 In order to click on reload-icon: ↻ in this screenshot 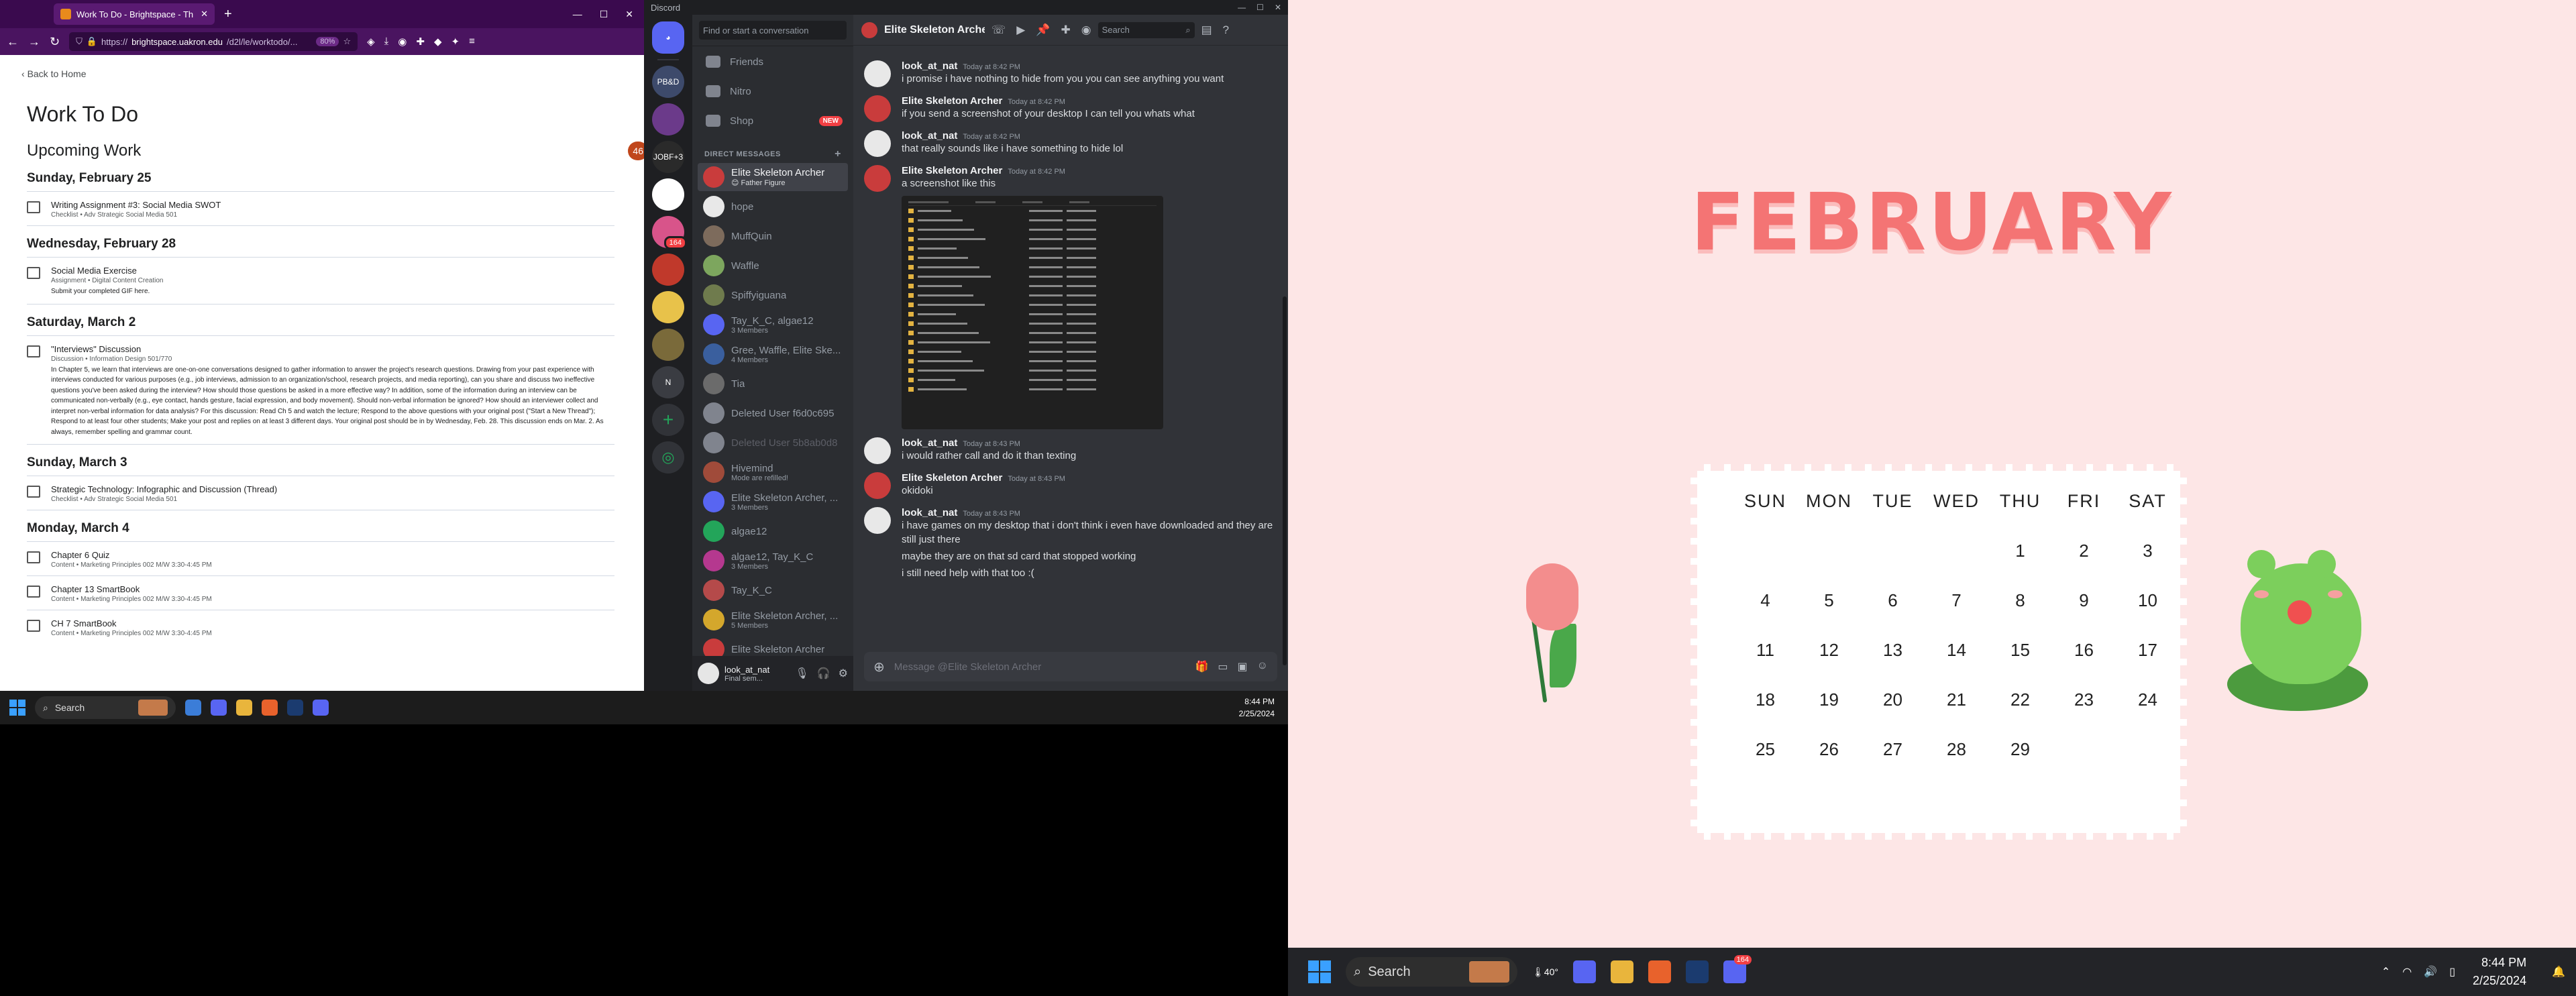, I will do `click(55, 42)`.